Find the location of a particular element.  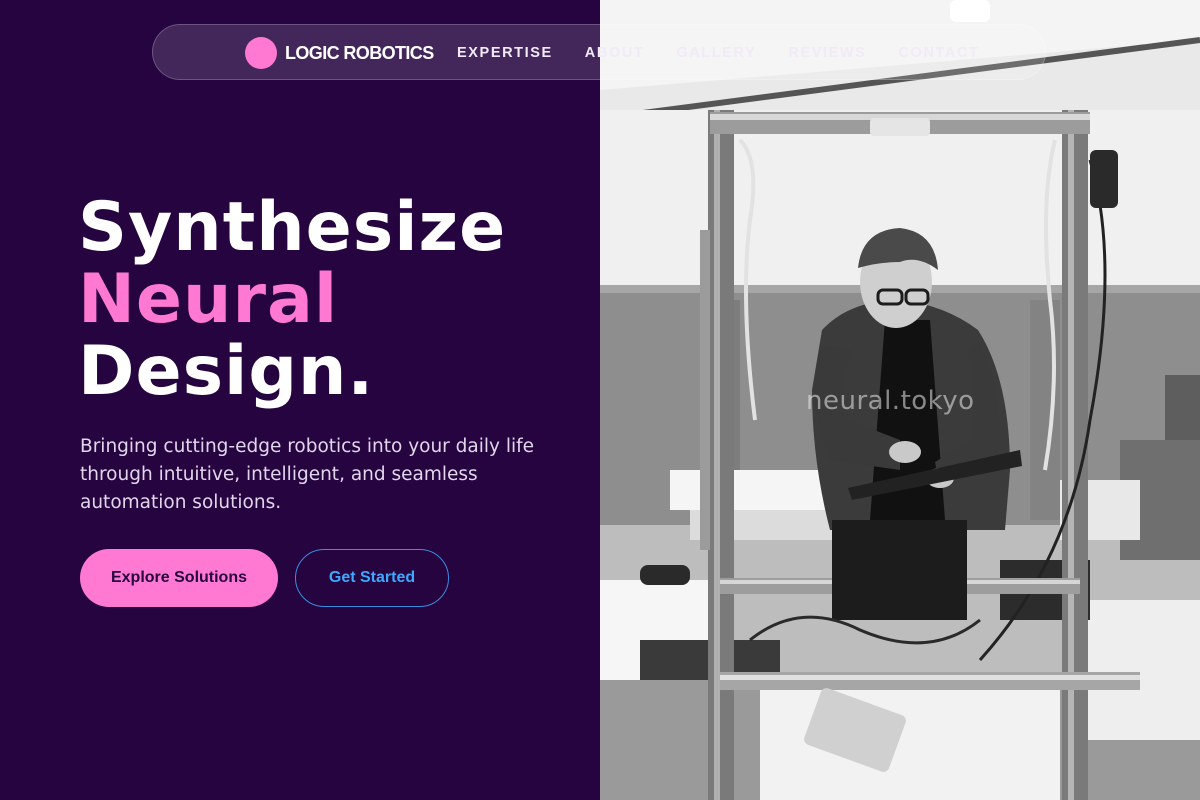

nav-link-gallery: GALLERY is located at coordinates (716, 53).